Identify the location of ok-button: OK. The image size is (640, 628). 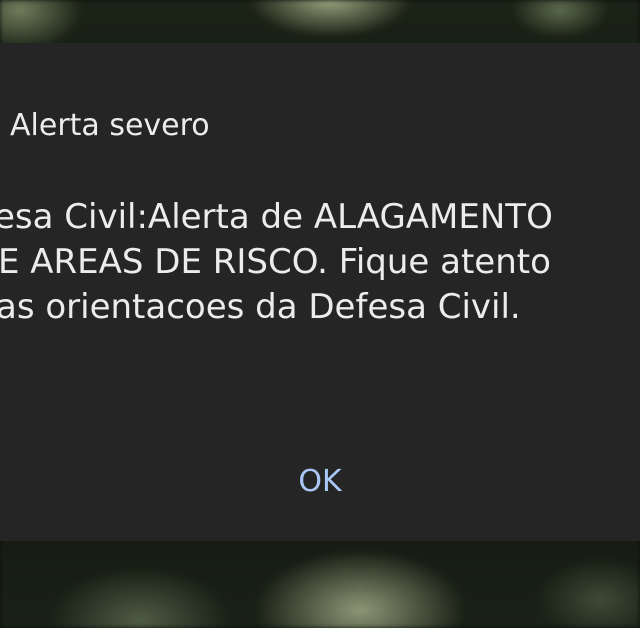
(320, 482).